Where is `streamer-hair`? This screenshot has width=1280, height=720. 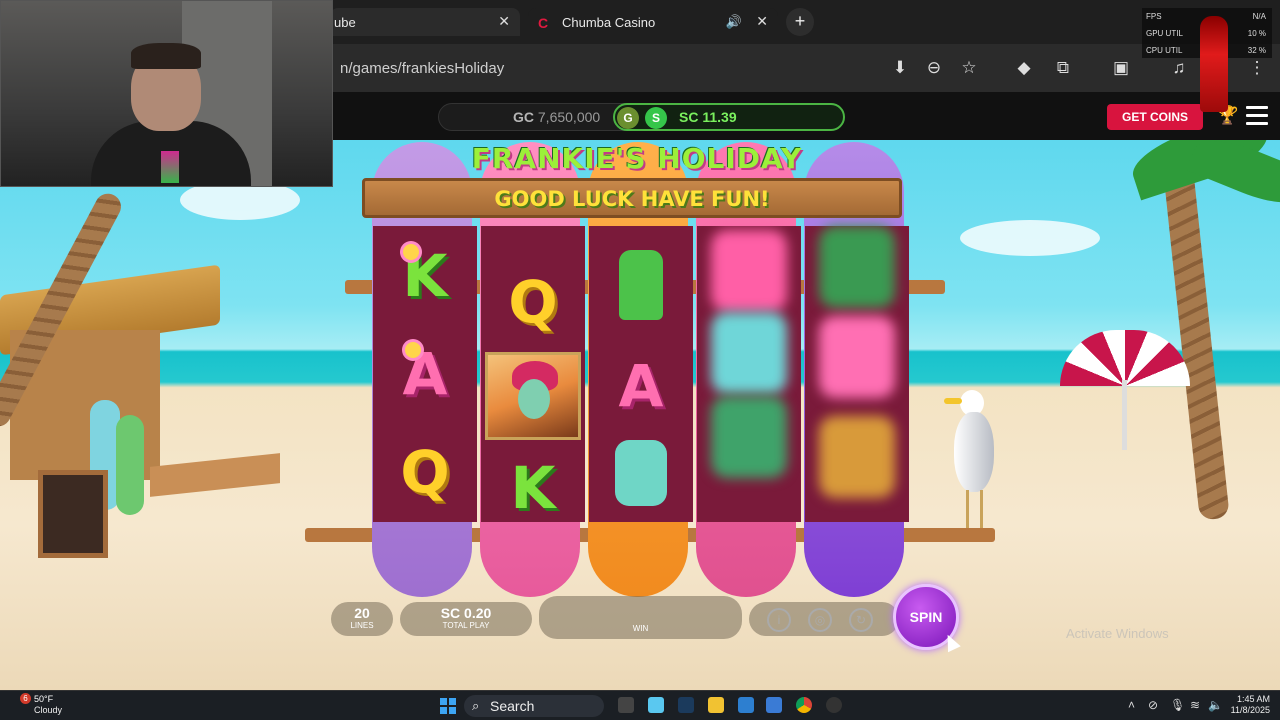
streamer-hair is located at coordinates (166, 56).